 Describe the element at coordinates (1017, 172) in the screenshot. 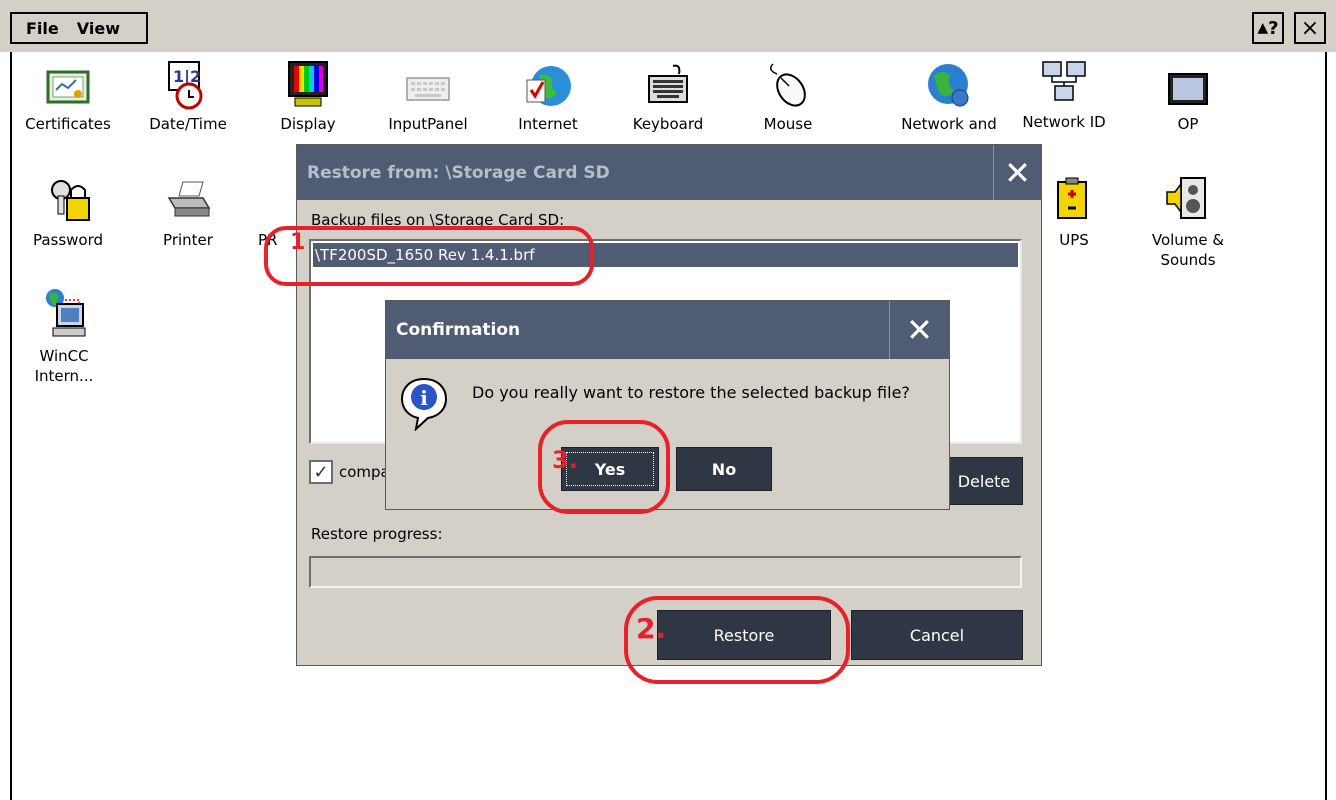

I see `restore-dialog-close-button: ✕` at that location.